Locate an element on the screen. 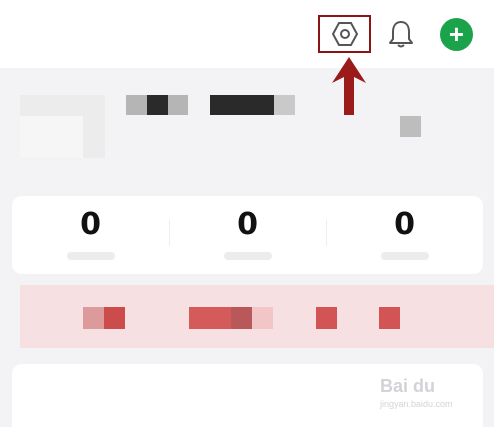 The image size is (494, 427). settings-button is located at coordinates (344, 34).